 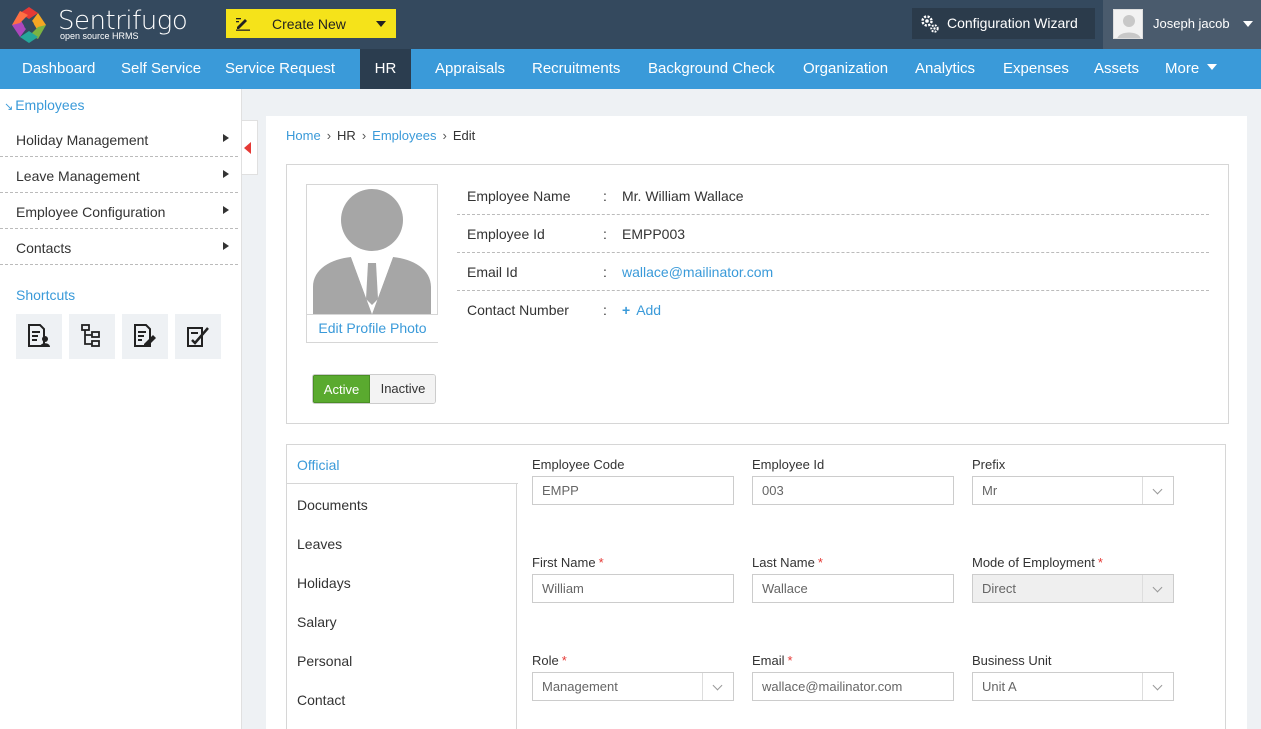 I want to click on breadcrumb-hr: HR, so click(x=346, y=135).